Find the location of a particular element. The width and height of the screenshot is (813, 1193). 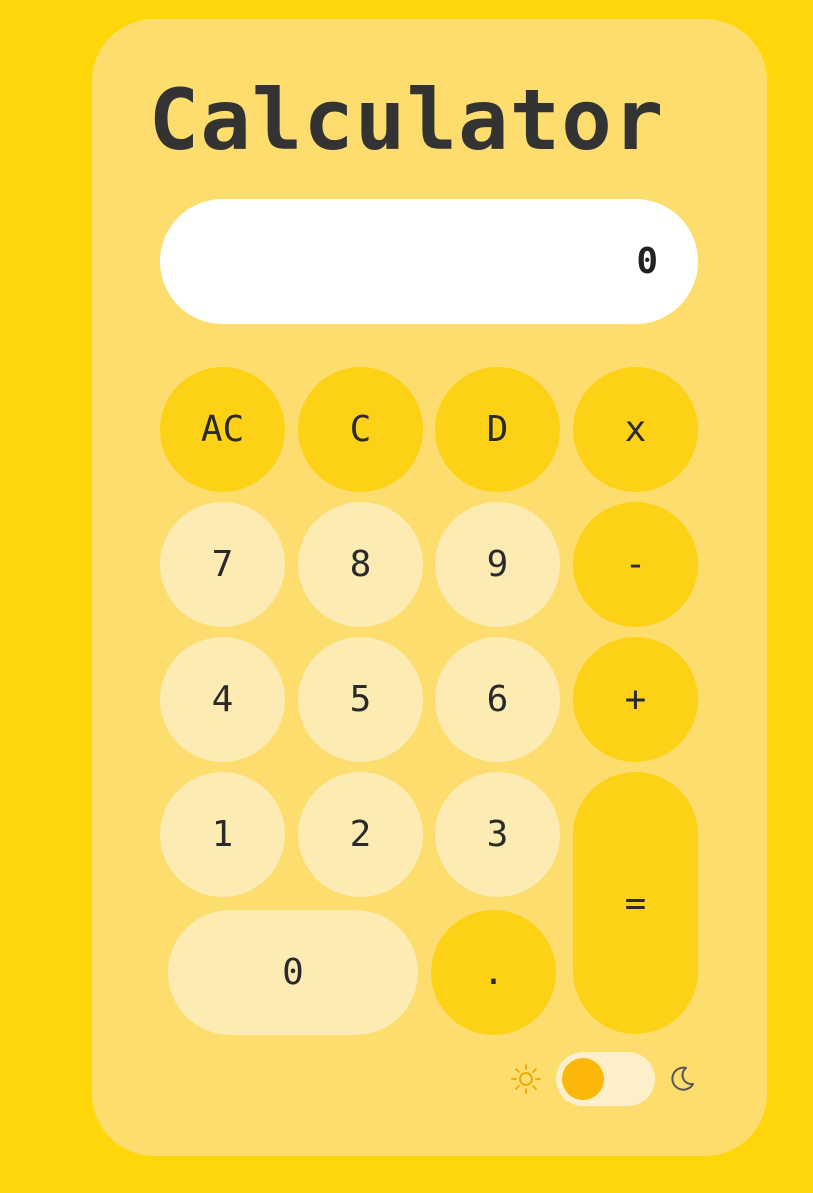

all-clear-button: AC is located at coordinates (222, 429).